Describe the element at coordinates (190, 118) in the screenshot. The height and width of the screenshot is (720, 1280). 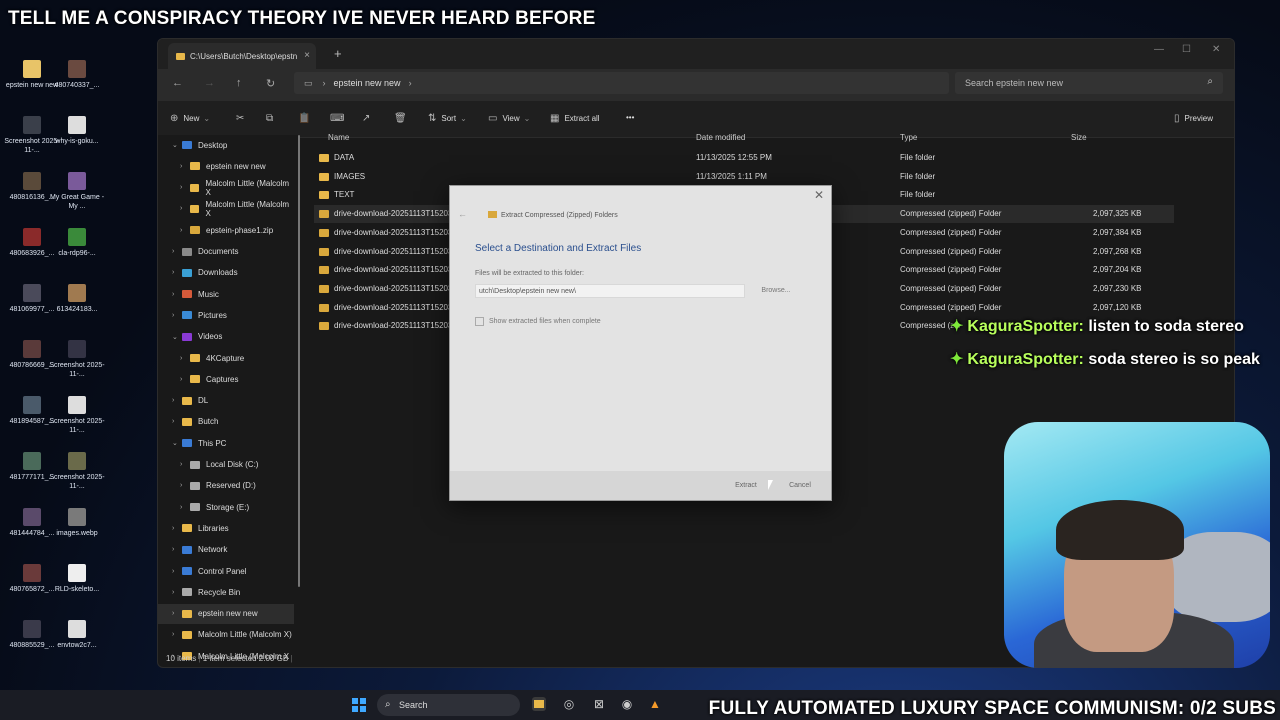
I see `new-button: ⊕ New ⌄` at that location.